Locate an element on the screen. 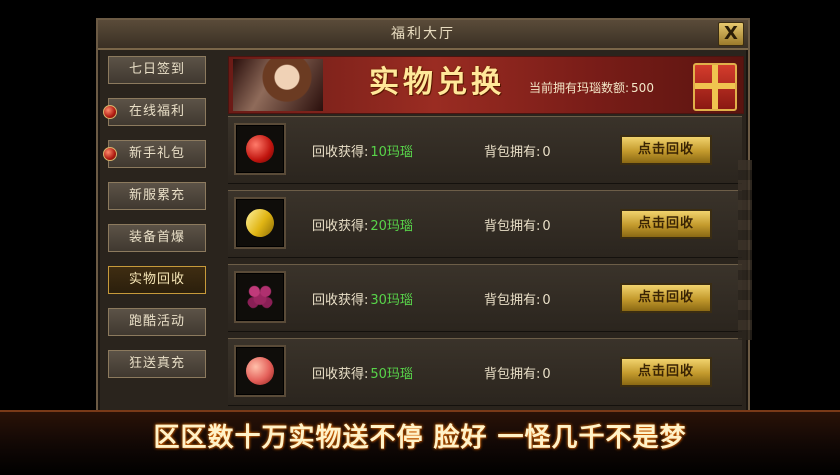 This screenshot has width=840, height=475. exchange-banner: 实物兑换 当前拥有玛瑙数额: 500 is located at coordinates (486, 85).